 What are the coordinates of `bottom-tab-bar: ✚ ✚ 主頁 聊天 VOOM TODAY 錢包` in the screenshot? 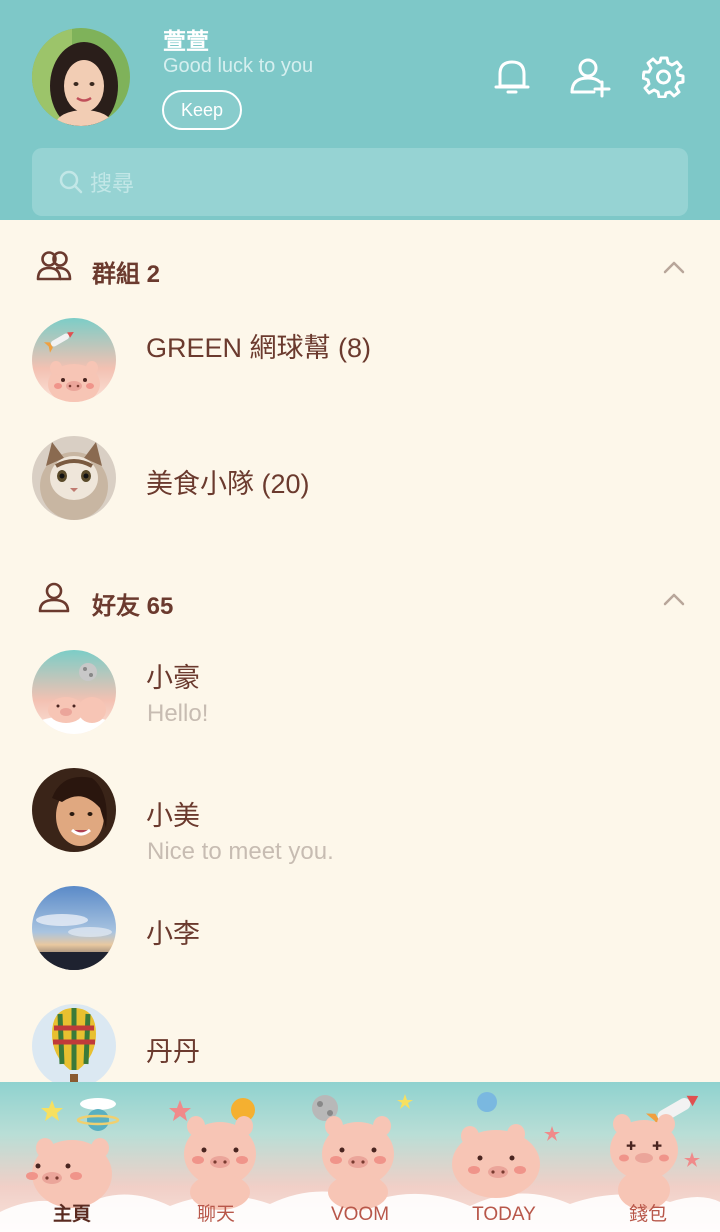 It's located at (360, 1157).